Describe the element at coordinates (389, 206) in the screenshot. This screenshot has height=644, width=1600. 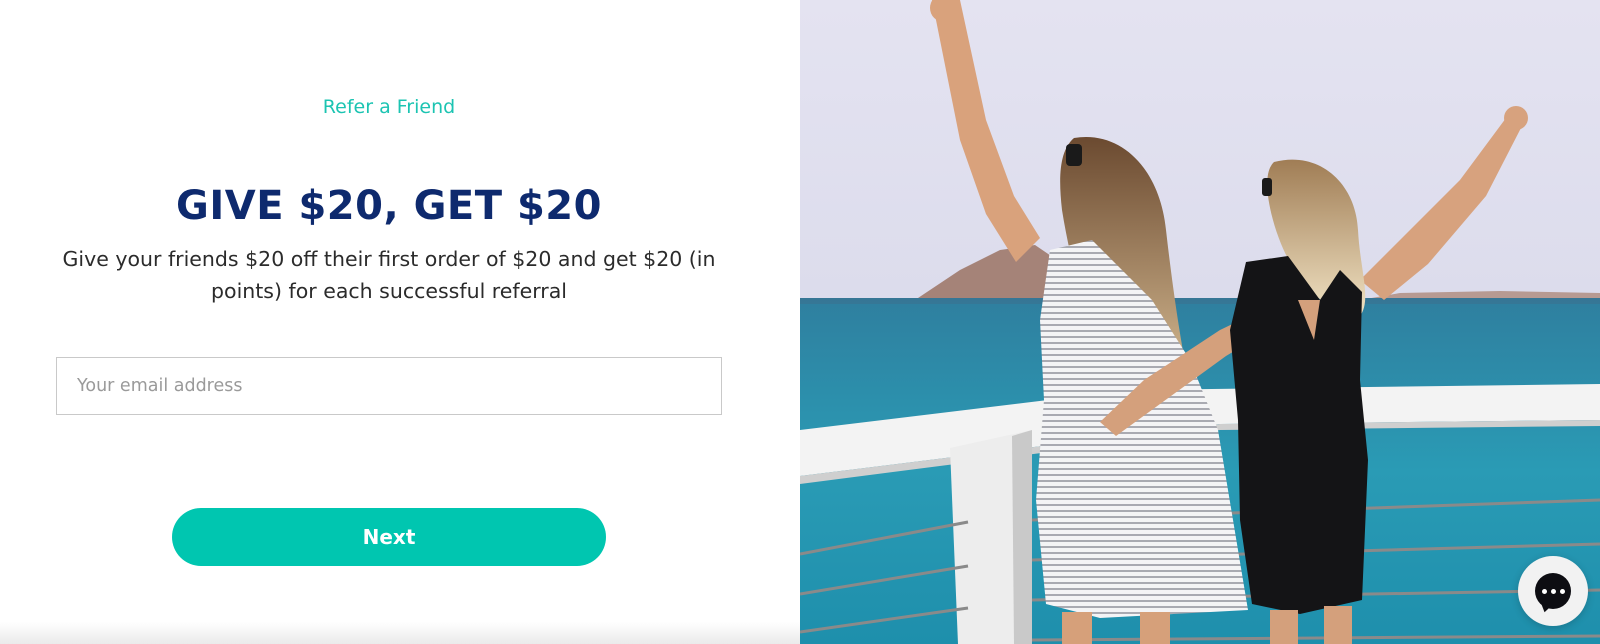
I see `offer-headline: GIVE $20, GET $20` at that location.